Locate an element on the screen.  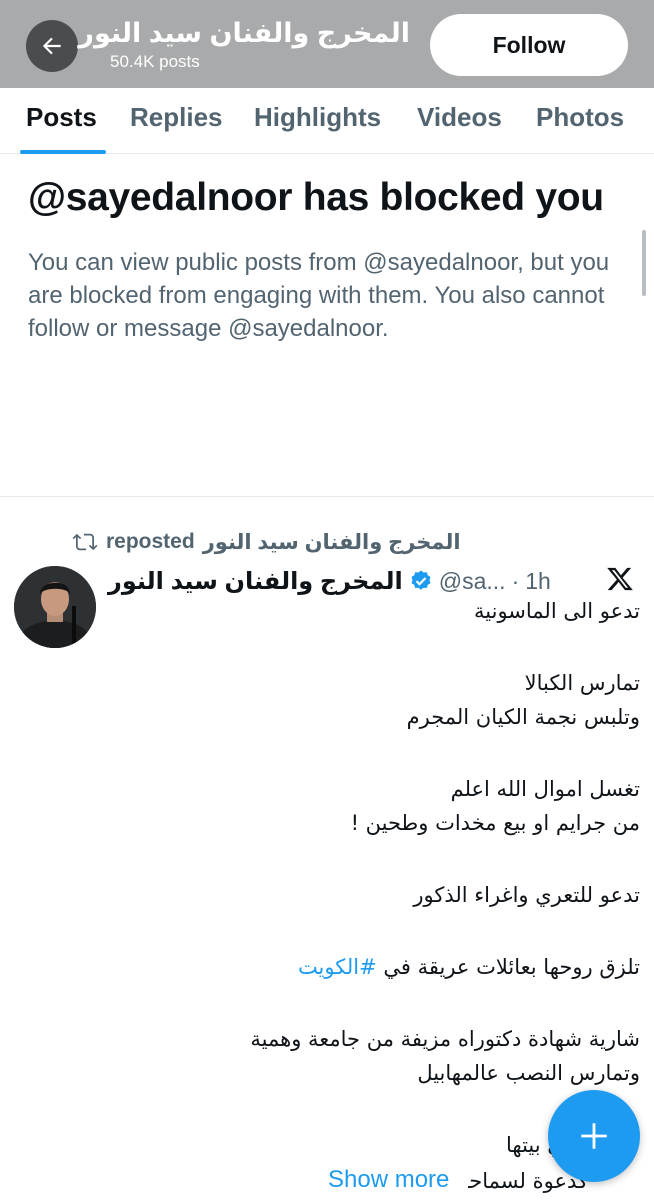
scrollbar-thumb is located at coordinates (644, 263).